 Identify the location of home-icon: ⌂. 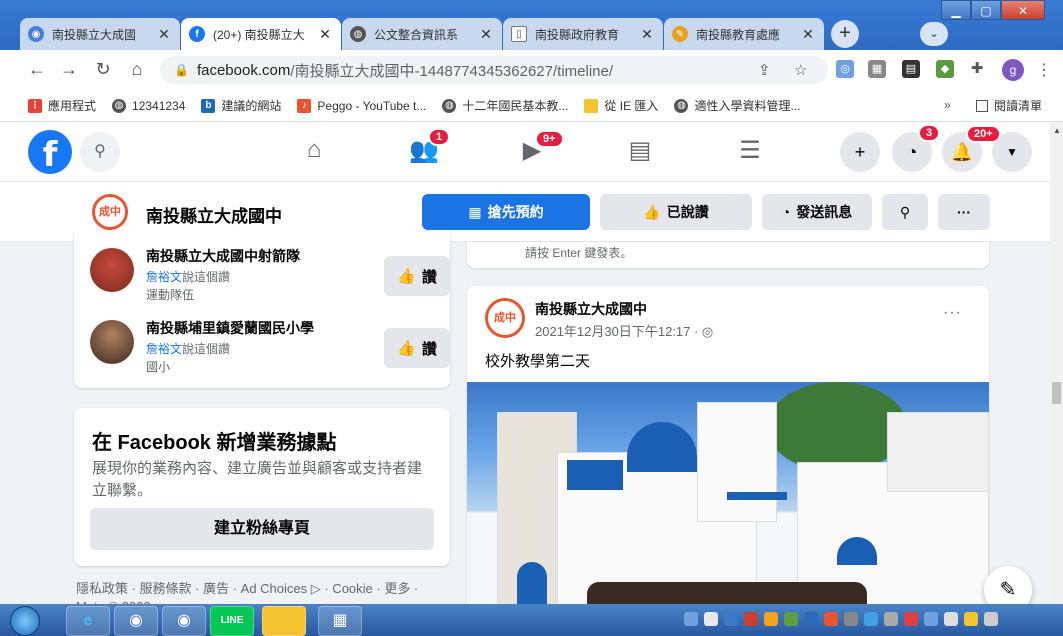
(137, 69).